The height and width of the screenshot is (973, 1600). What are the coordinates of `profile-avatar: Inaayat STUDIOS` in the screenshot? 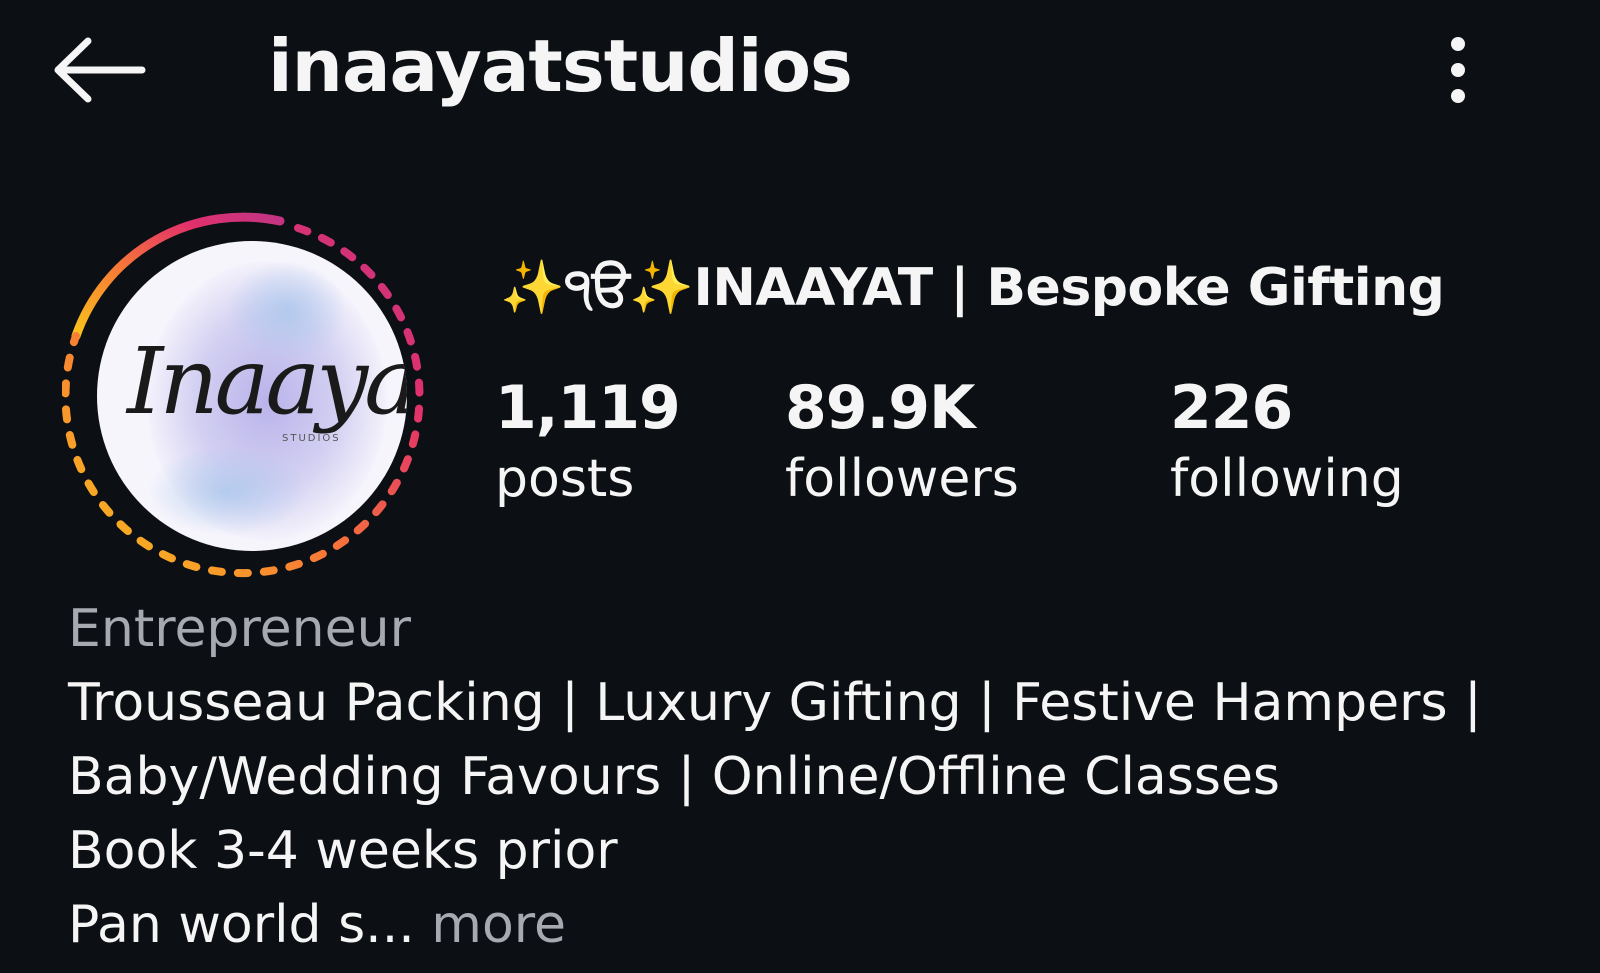 It's located at (252, 396).